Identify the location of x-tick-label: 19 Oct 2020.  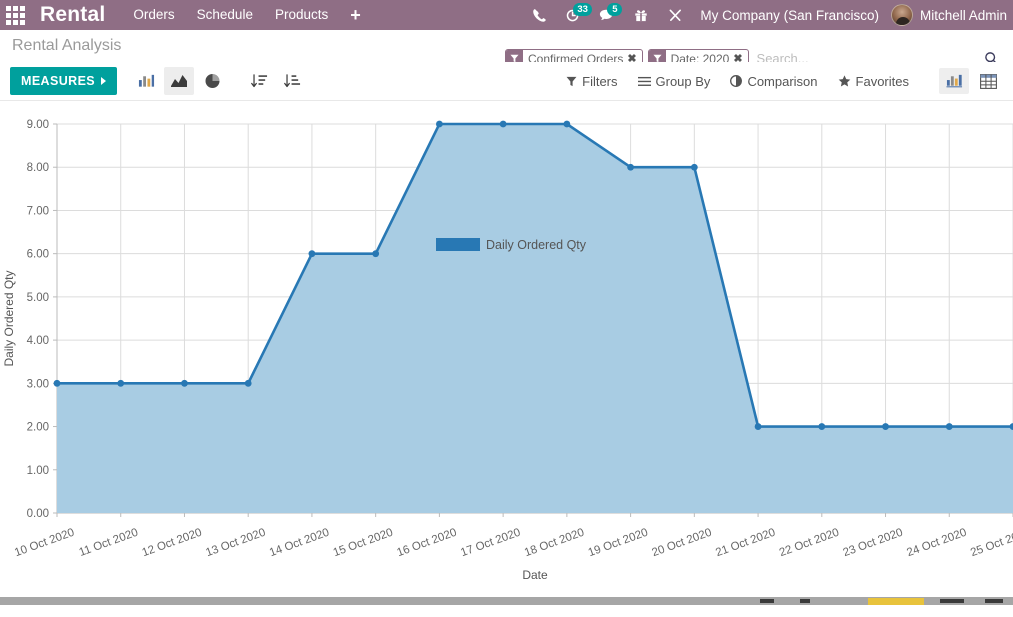
(618, 543).